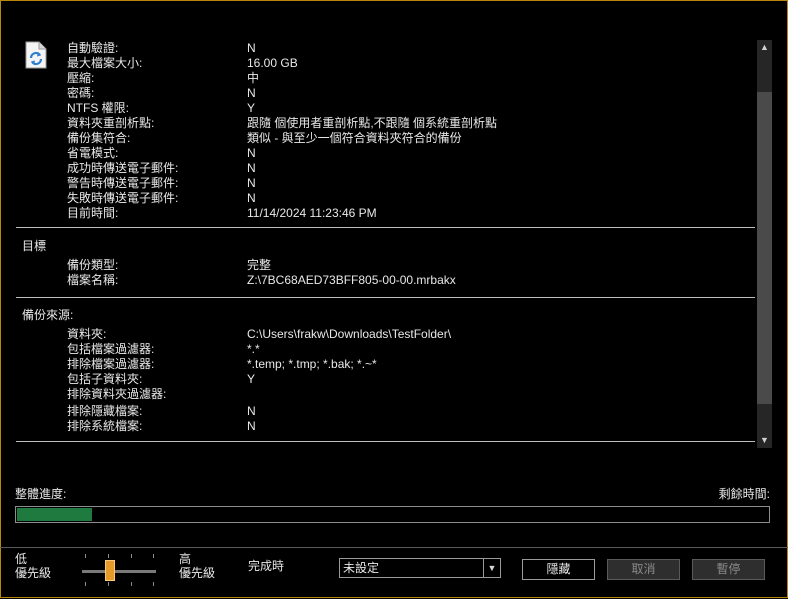 This screenshot has height=599, width=788. What do you see at coordinates (744, 494) in the screenshot?
I see `remaining-time-label: 剩餘時間:` at bounding box center [744, 494].